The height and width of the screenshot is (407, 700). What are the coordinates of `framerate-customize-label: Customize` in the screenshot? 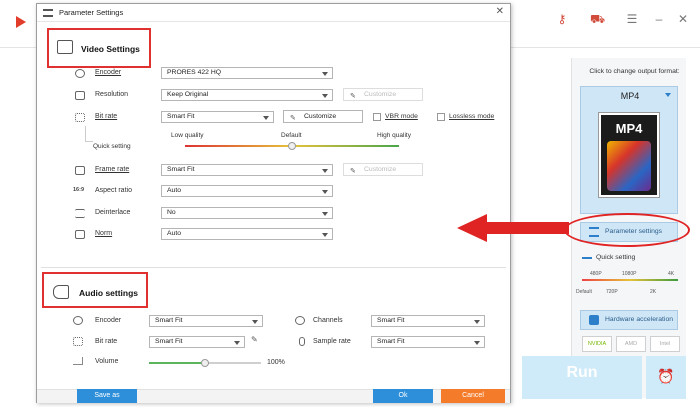 It's located at (380, 169).